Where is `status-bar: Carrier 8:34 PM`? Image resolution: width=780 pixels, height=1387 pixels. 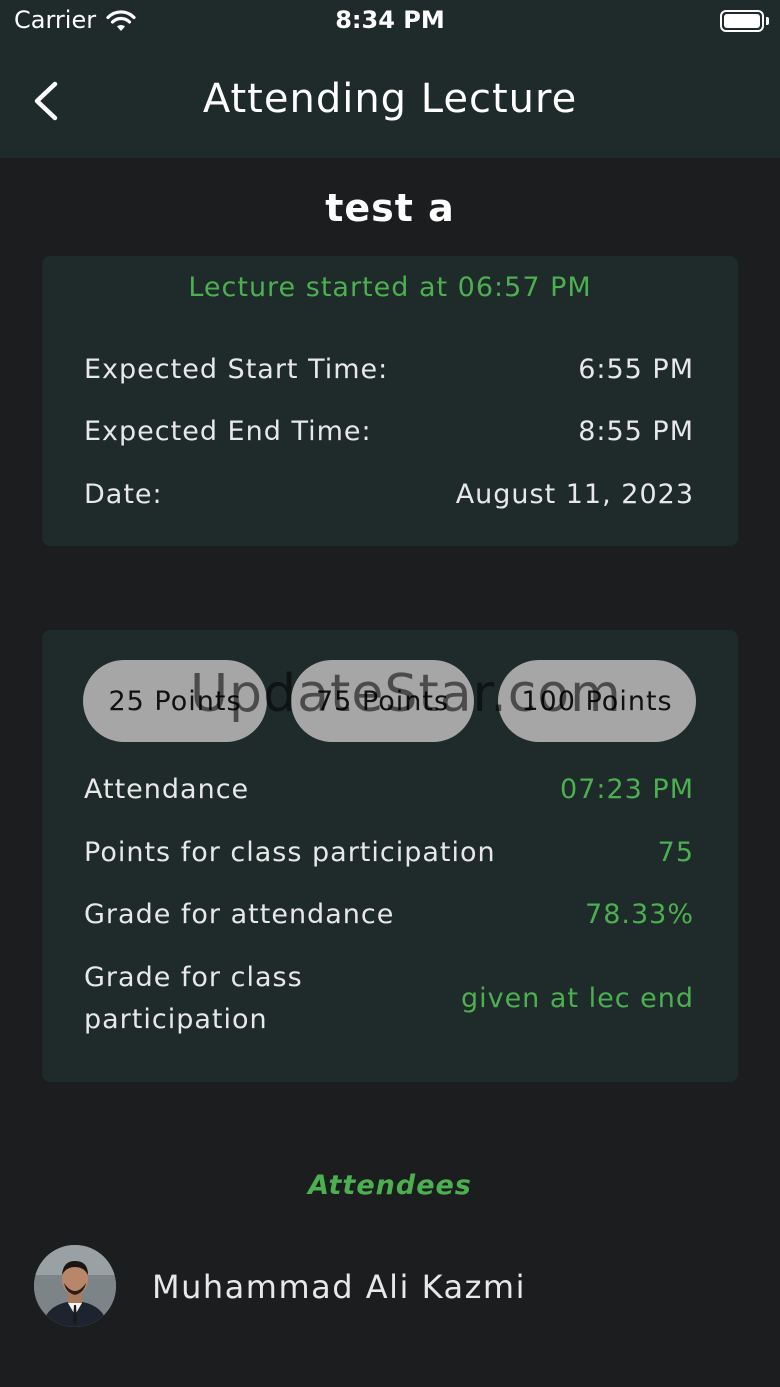
status-bar: Carrier 8:34 PM is located at coordinates (390, 22).